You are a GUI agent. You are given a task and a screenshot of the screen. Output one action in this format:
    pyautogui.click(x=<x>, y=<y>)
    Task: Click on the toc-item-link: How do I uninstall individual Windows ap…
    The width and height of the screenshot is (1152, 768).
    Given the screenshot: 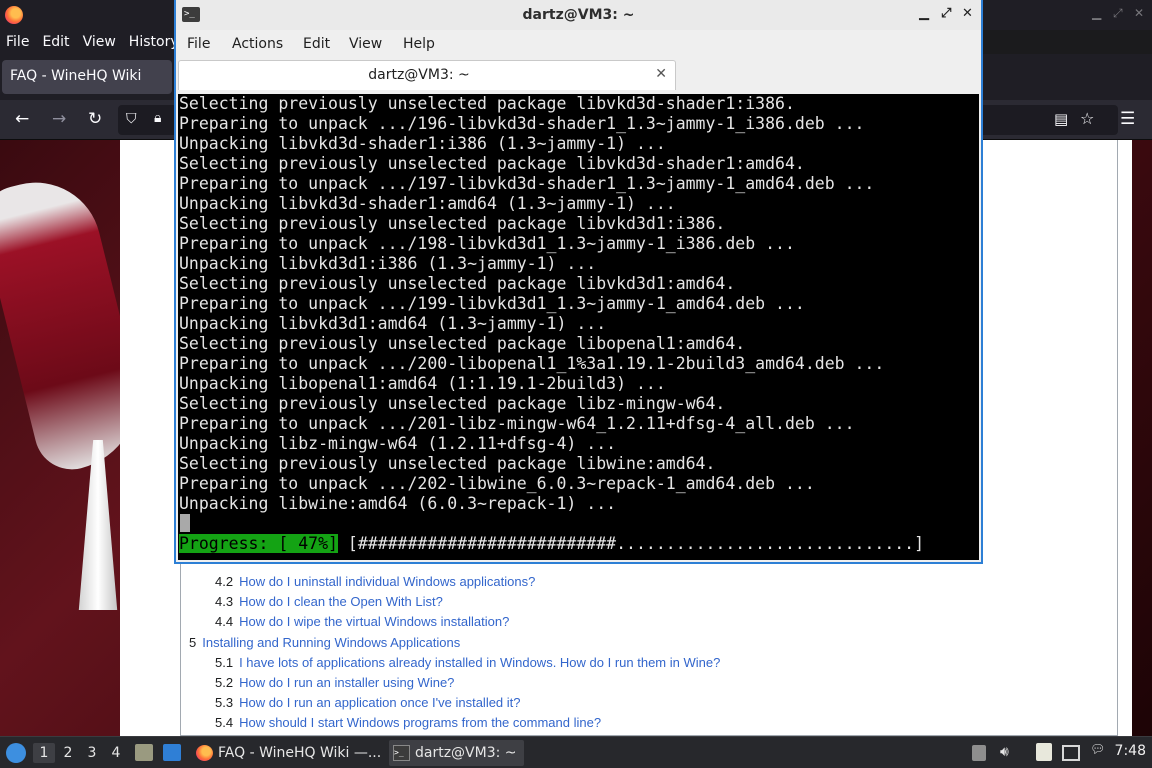 What is the action you would take?
    pyautogui.click(x=387, y=581)
    